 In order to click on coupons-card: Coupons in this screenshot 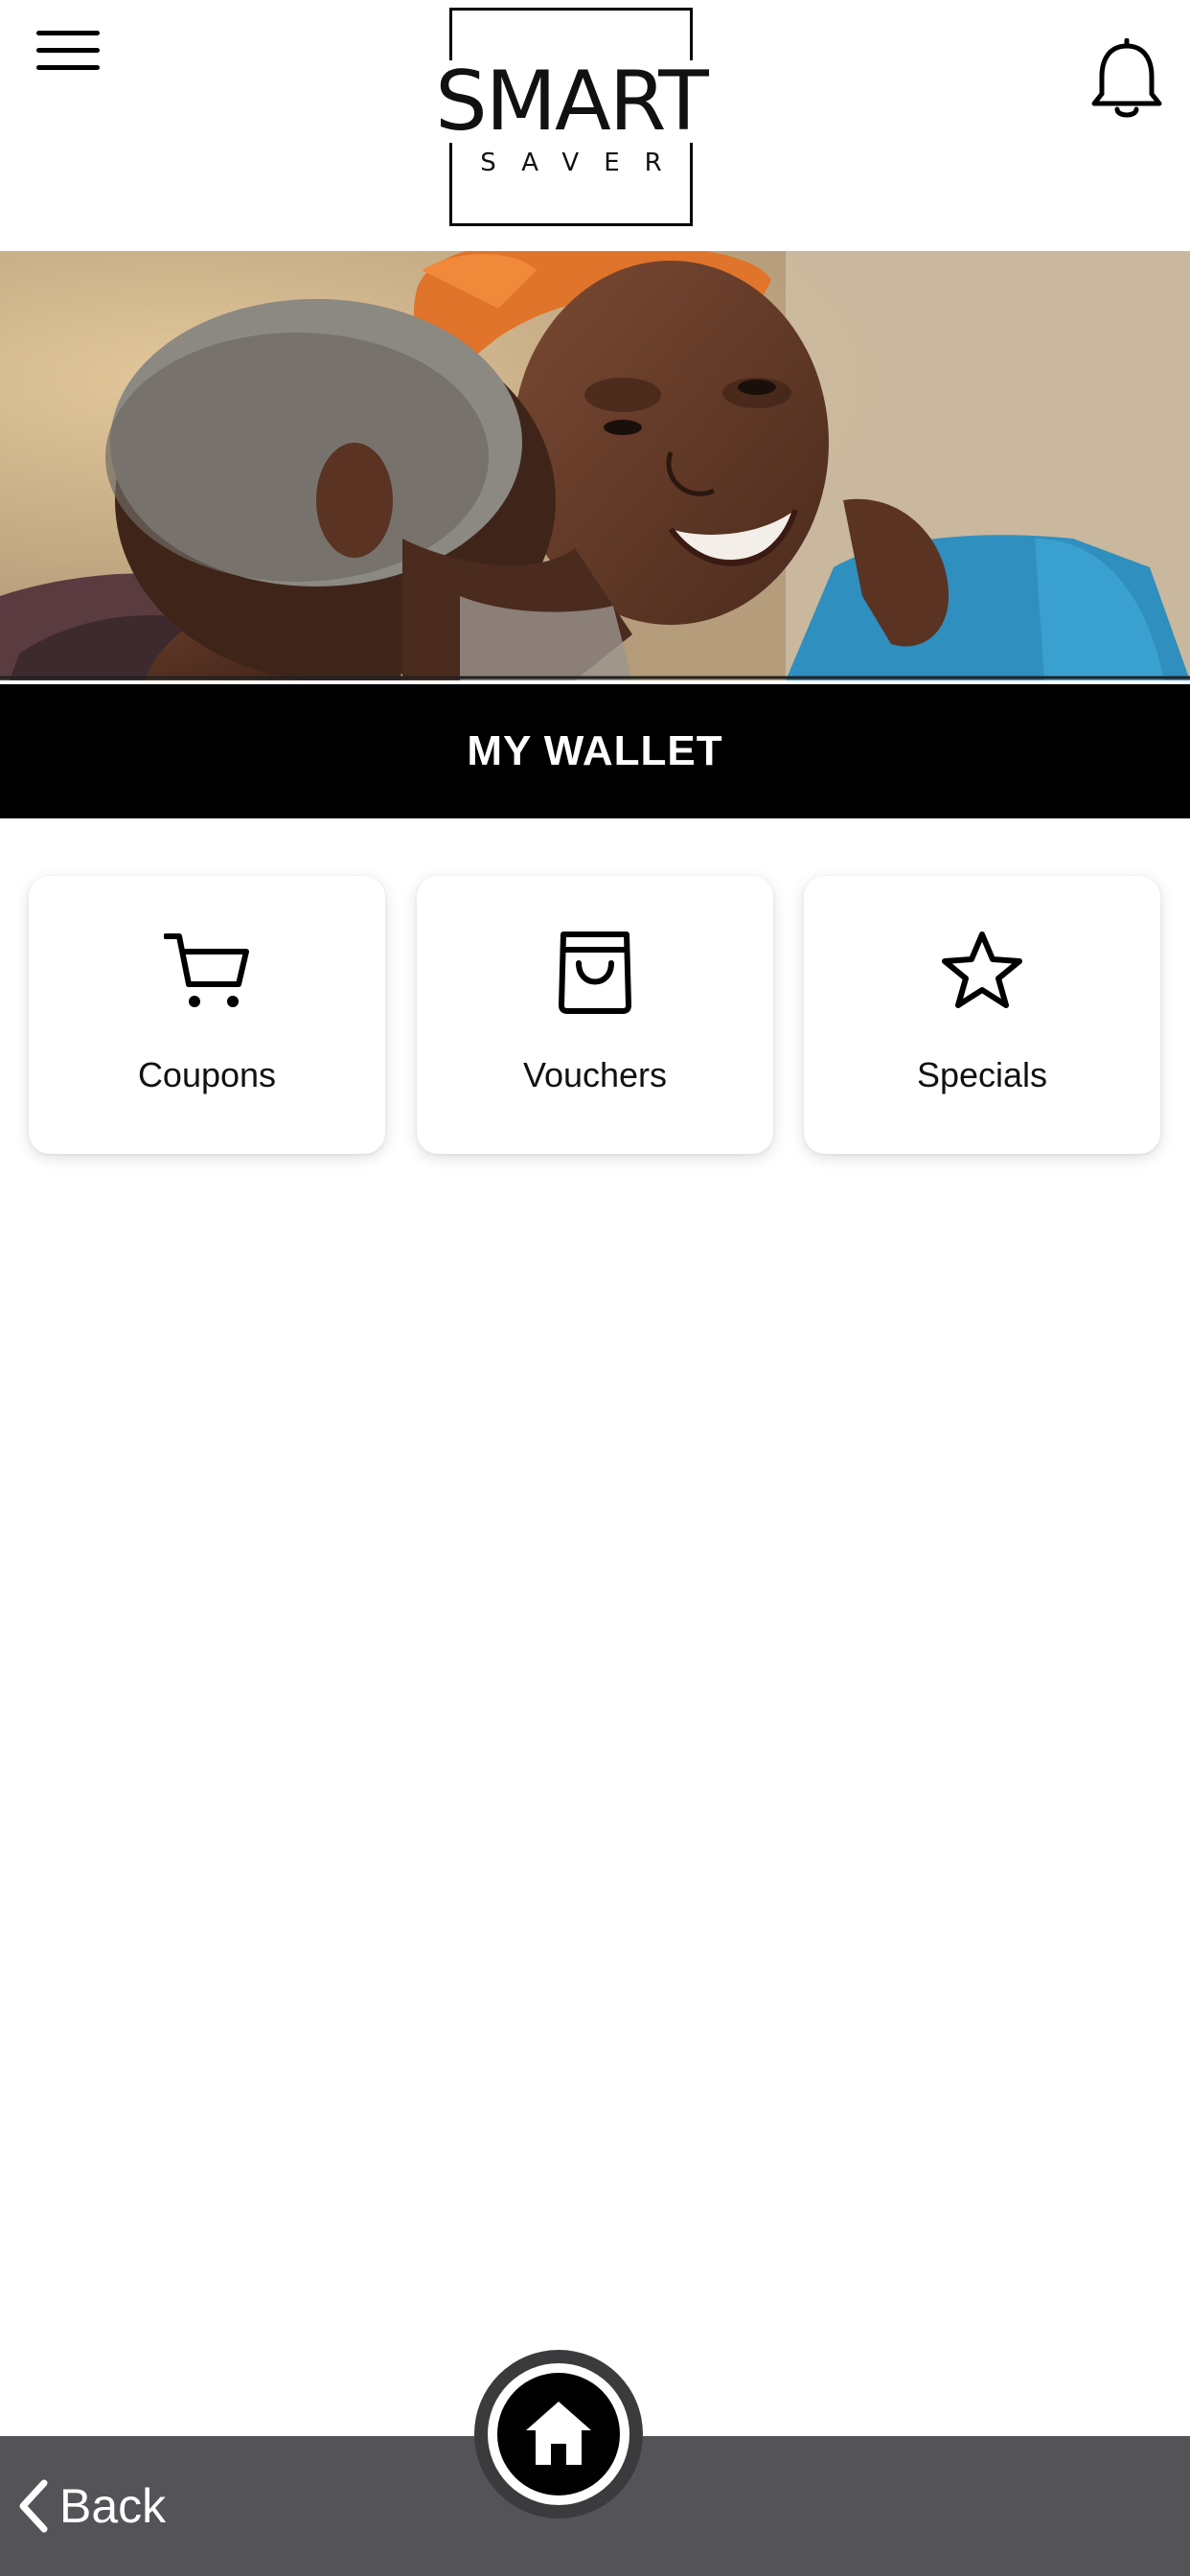, I will do `click(207, 1015)`.